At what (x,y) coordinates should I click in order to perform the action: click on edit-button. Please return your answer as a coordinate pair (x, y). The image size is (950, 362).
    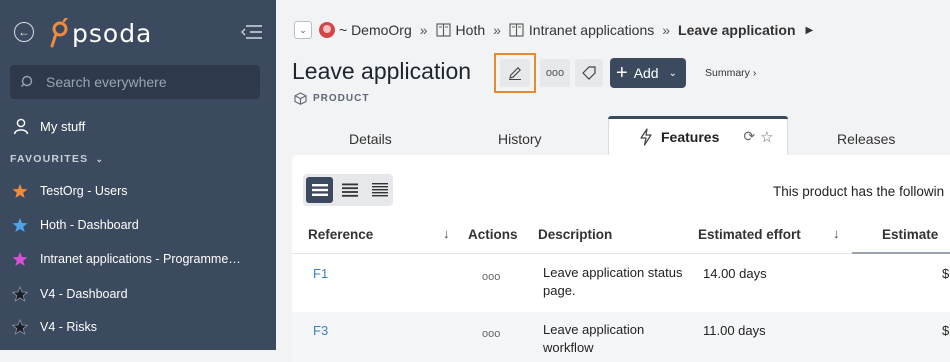
    Looking at the image, I should click on (515, 73).